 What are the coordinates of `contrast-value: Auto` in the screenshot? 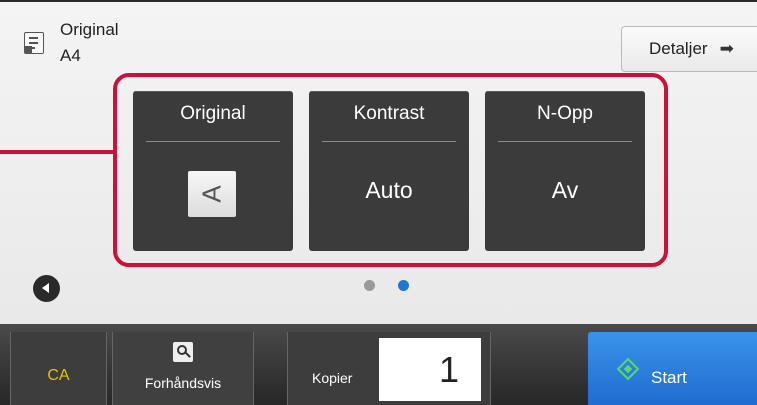 It's located at (389, 190).